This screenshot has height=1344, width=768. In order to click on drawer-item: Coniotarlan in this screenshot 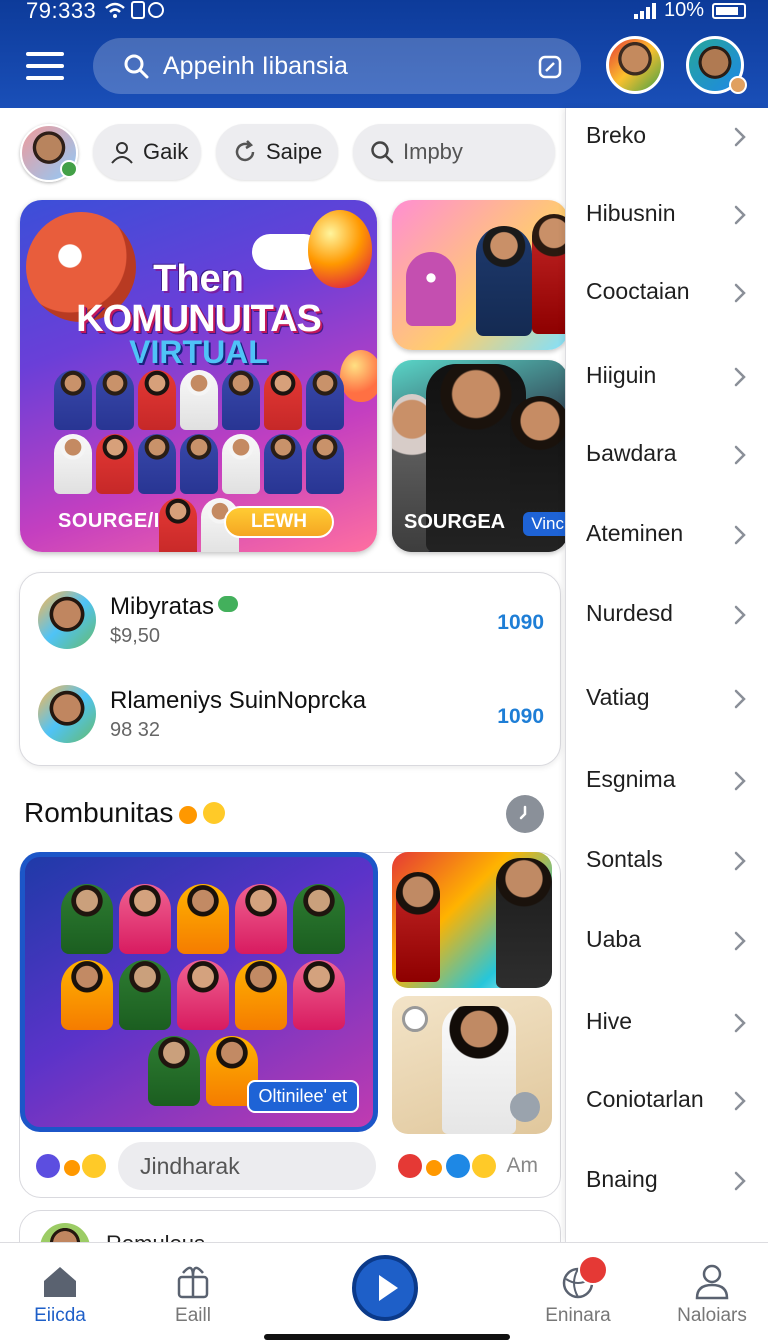, I will do `click(667, 1102)`.